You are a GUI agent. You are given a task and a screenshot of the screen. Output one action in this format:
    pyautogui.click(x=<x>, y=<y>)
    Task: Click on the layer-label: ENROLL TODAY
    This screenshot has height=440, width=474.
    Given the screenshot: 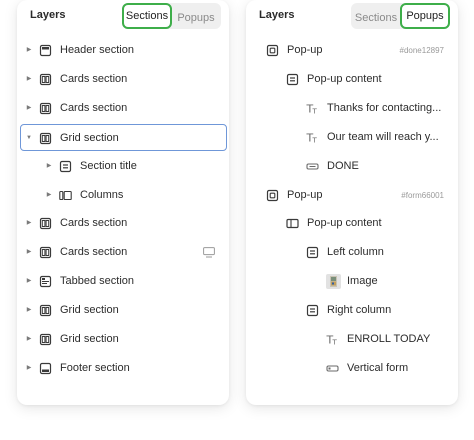 What is the action you would take?
    pyautogui.click(x=389, y=339)
    